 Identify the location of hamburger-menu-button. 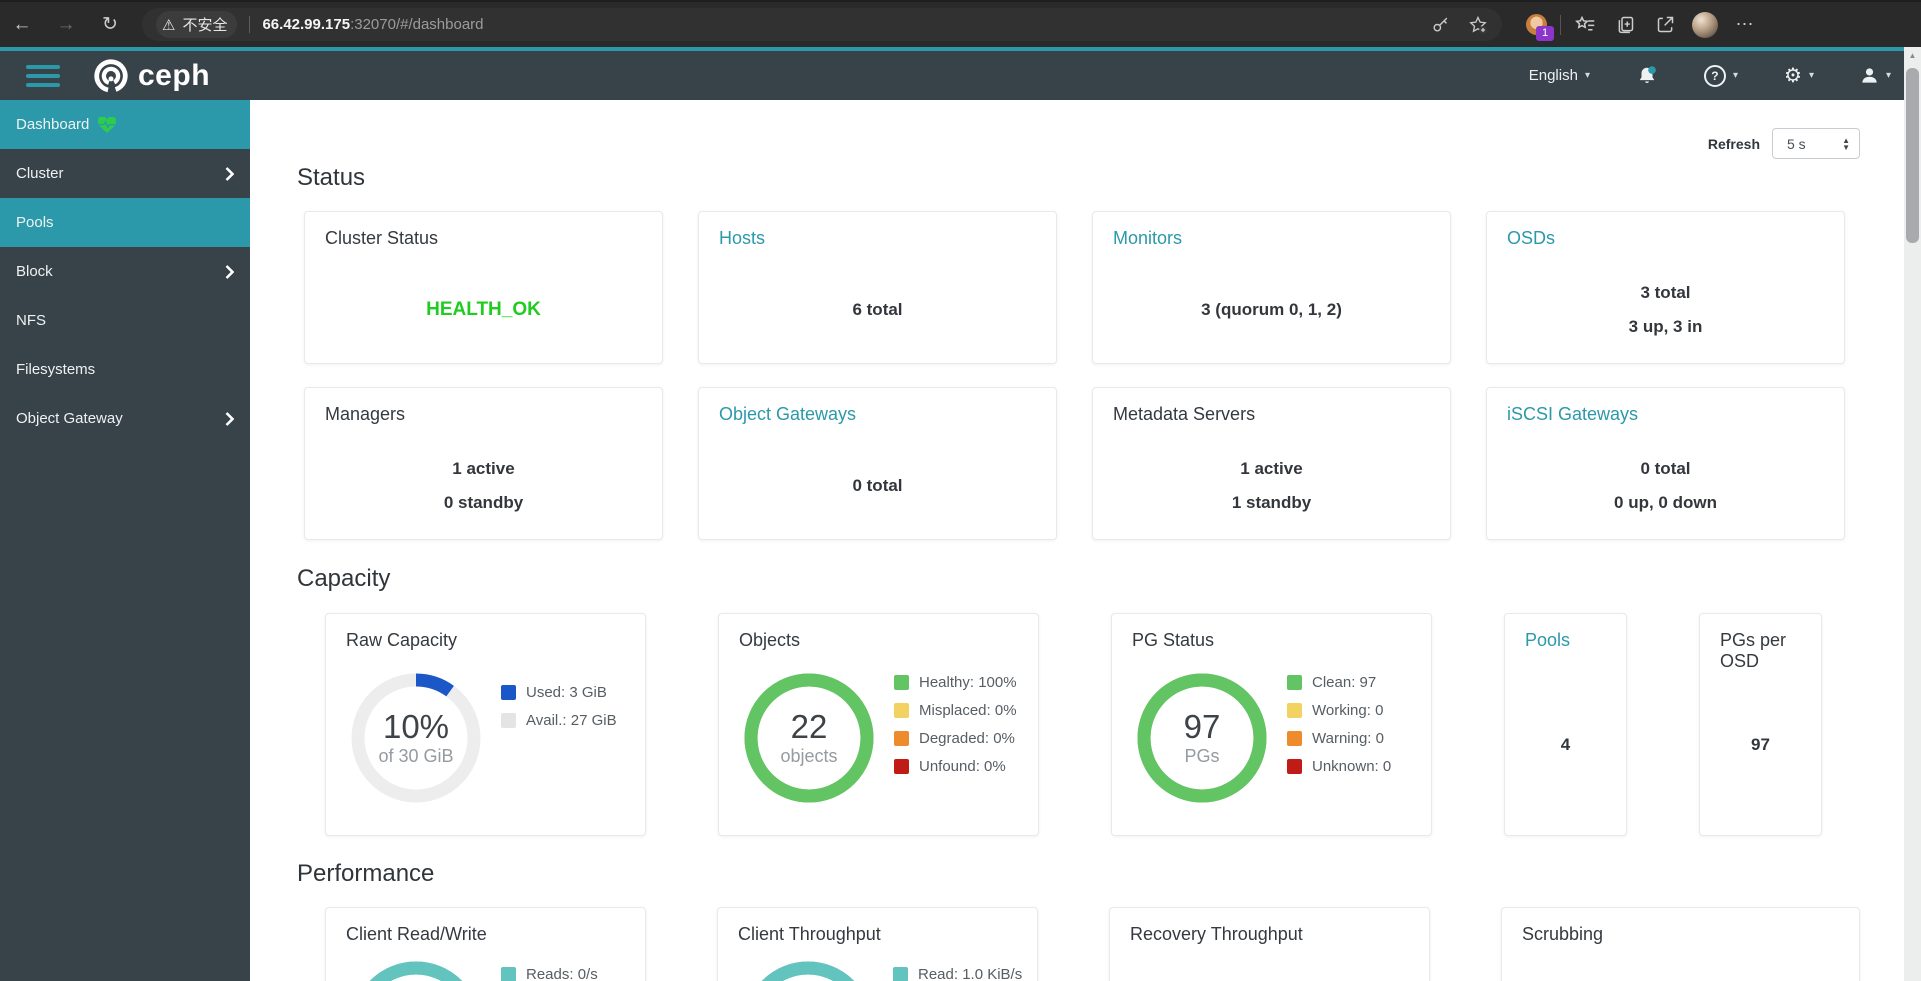
(43, 75).